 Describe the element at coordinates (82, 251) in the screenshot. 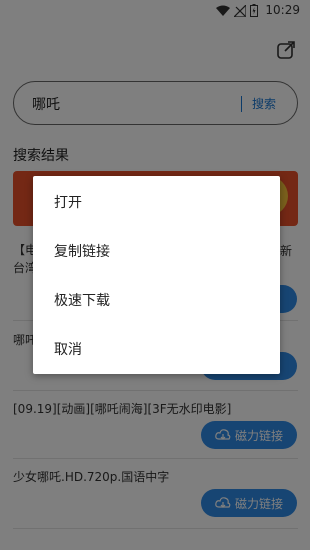

I see `menu-item-copy-link: 复制链接` at that location.